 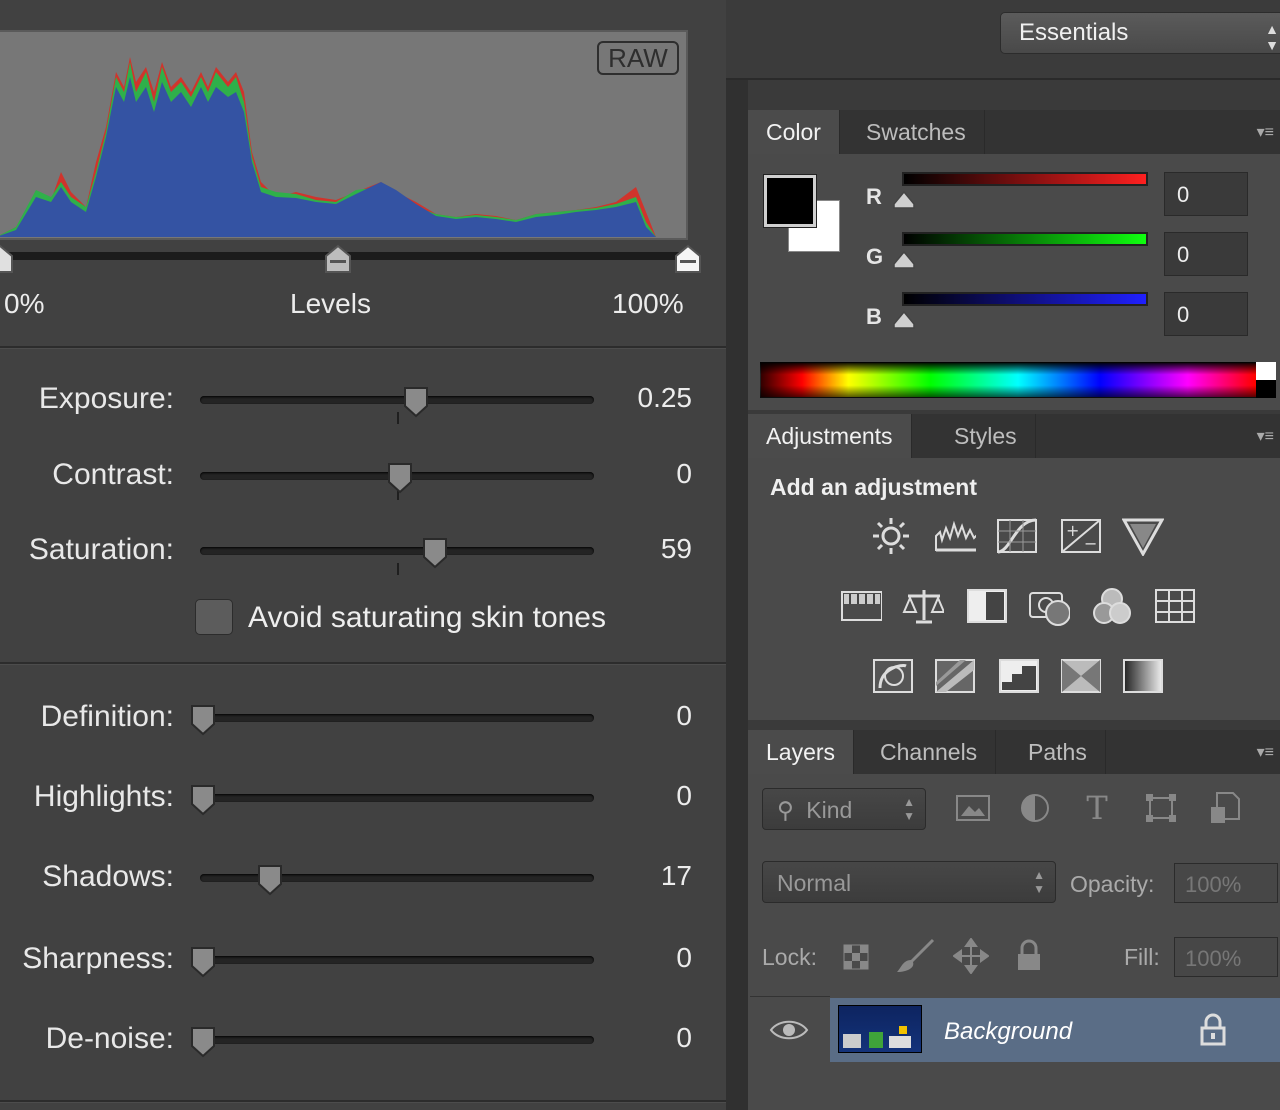 What do you see at coordinates (1226, 957) in the screenshot?
I see `fill-input: 100%` at bounding box center [1226, 957].